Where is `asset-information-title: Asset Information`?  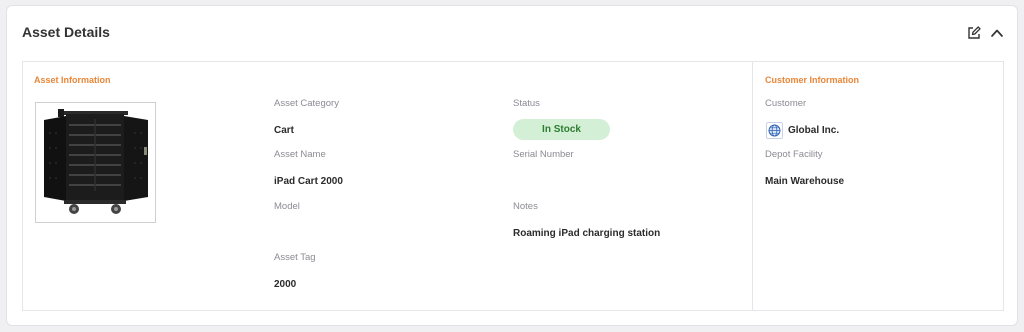
asset-information-title: Asset Information is located at coordinates (72, 80).